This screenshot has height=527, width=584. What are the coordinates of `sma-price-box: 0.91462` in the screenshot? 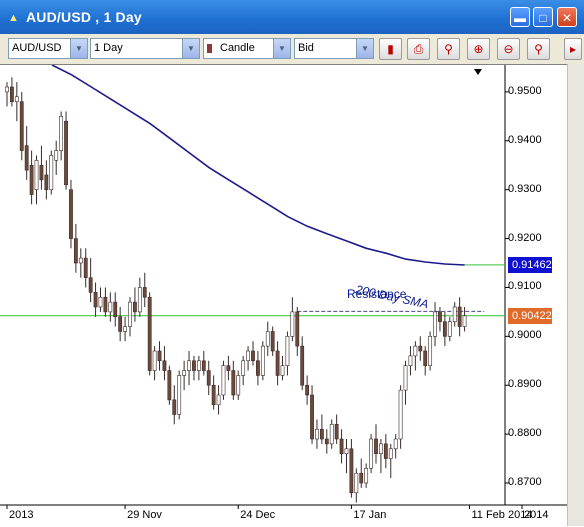 It's located at (530, 264).